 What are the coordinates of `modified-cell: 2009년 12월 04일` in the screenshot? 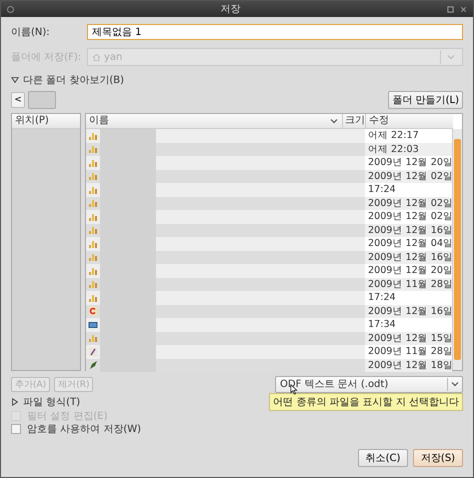 It's located at (408, 243).